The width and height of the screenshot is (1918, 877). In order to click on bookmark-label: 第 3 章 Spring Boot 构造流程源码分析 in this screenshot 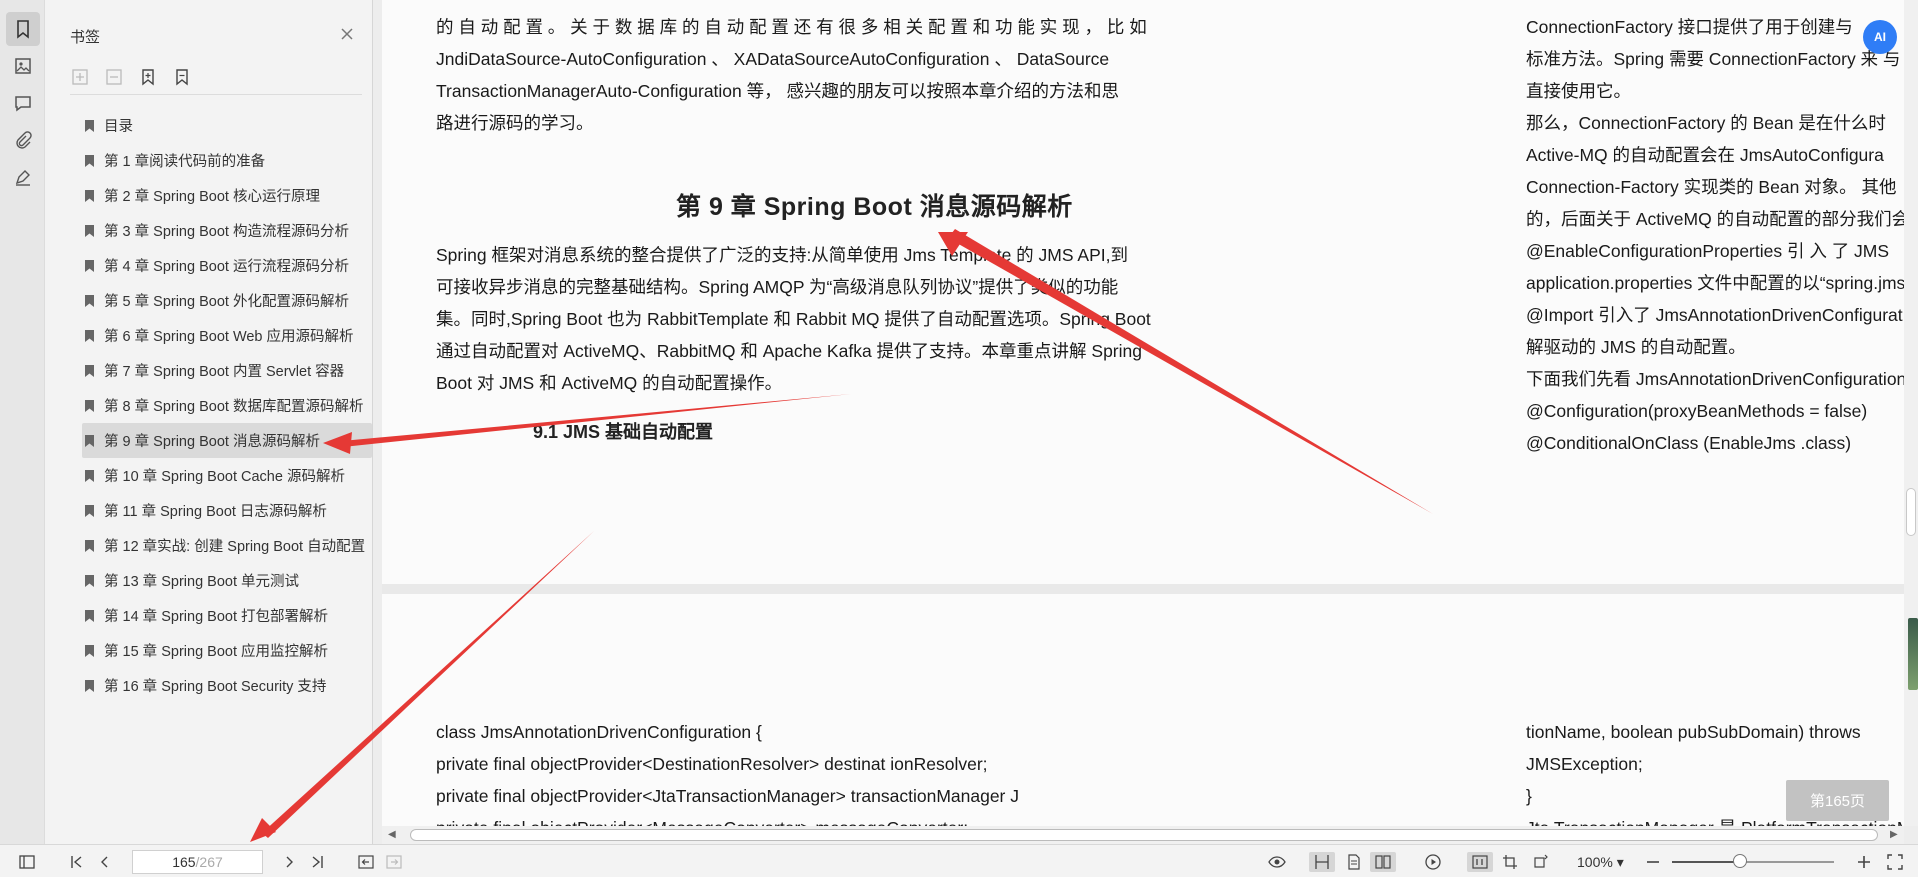, I will do `click(226, 232)`.